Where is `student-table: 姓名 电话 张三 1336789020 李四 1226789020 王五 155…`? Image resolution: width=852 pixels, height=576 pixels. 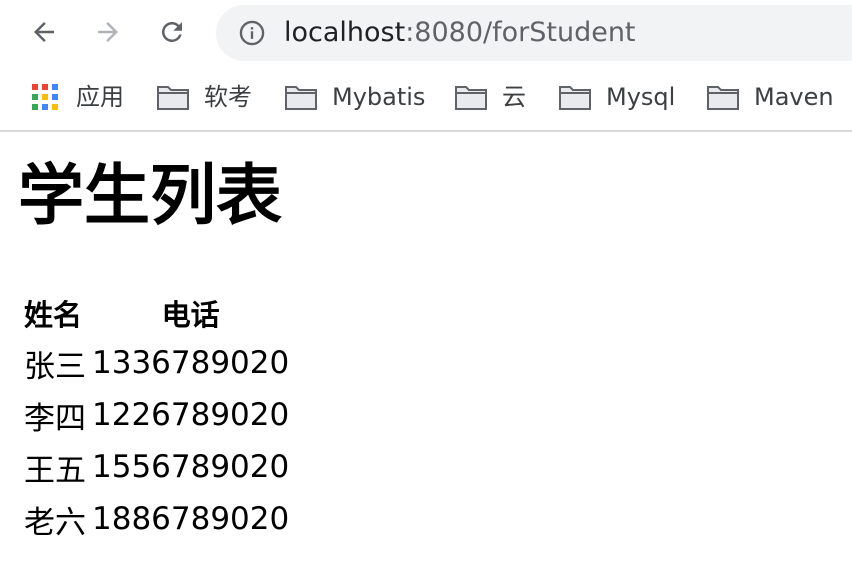 student-table: 姓名 电话 张三 1336789020 李四 1226789020 王五 155… is located at coordinates (156, 417).